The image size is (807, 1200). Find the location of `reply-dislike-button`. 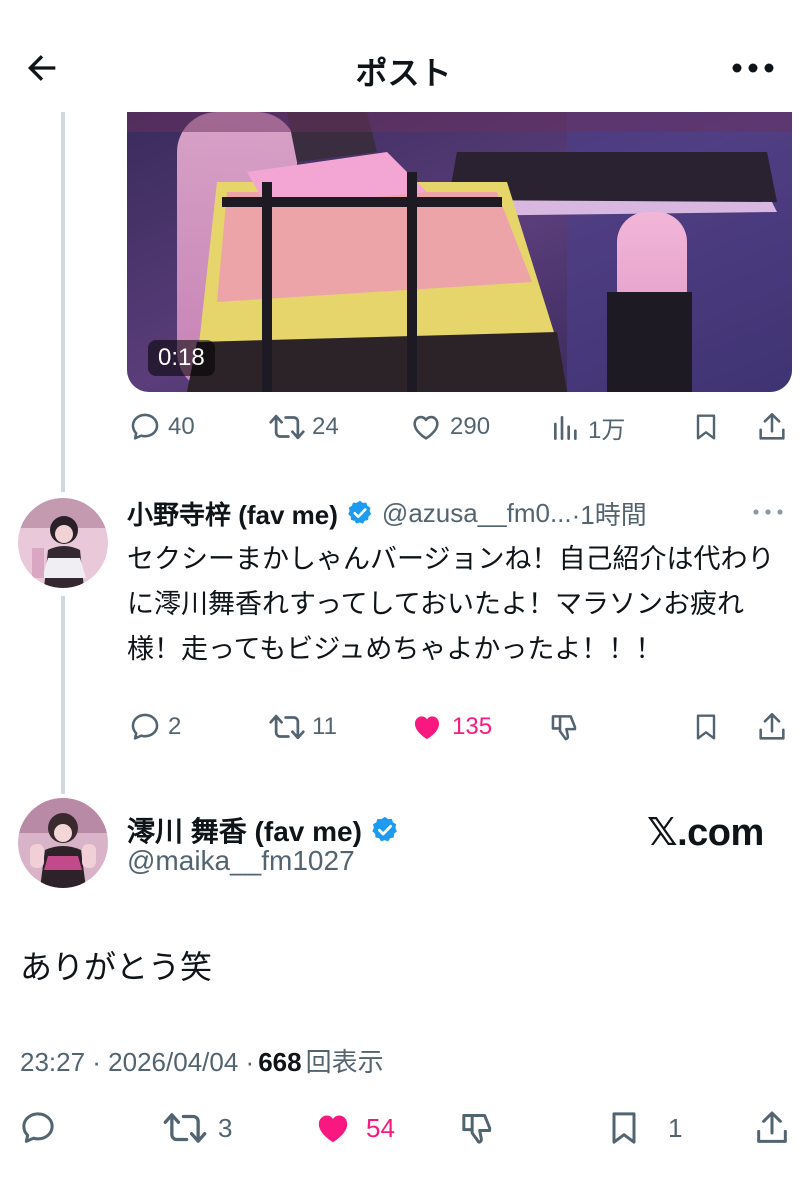

reply-dislike-button is located at coordinates (565, 727).